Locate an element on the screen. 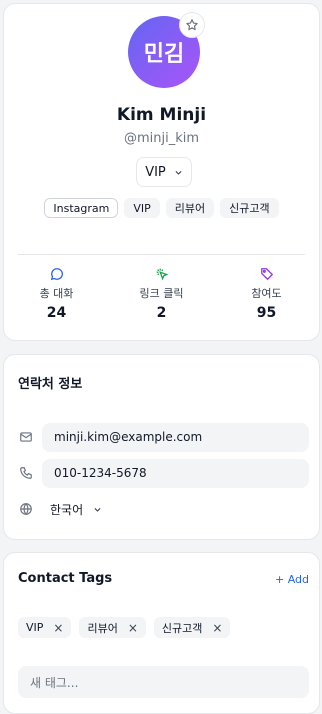 This screenshot has height=714, width=322. language-select: 한국어 is located at coordinates (76, 509).